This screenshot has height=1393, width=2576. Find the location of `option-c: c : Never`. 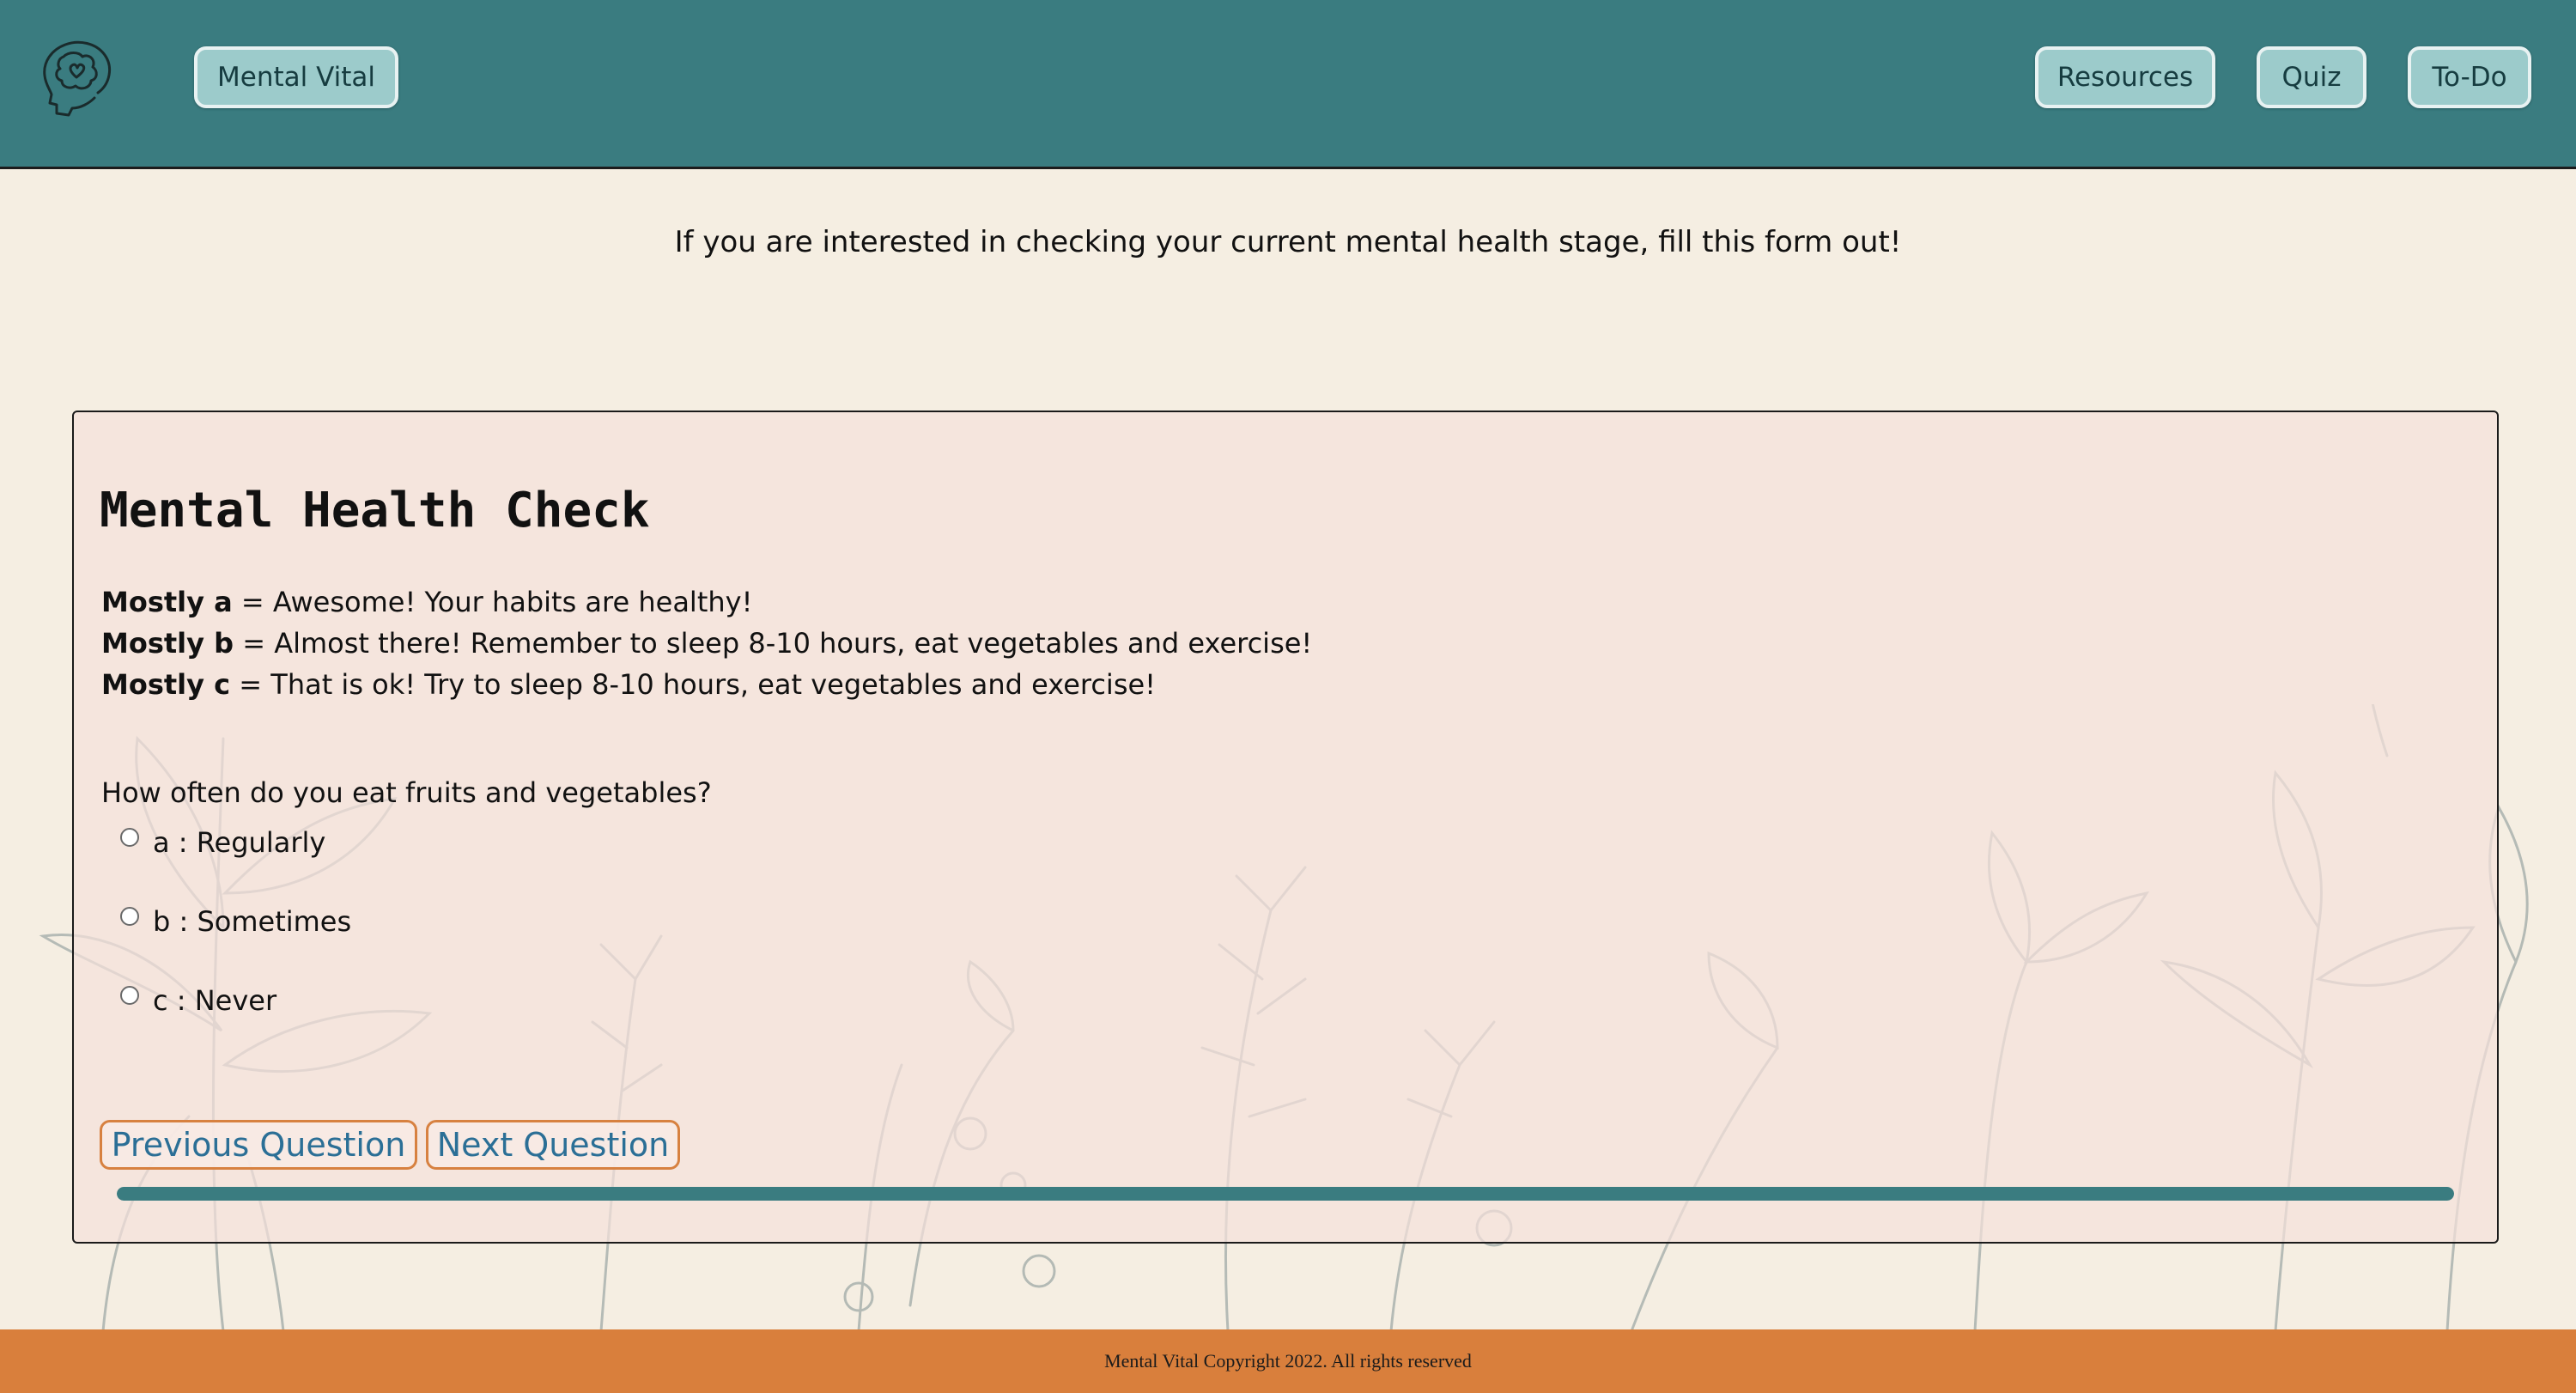

option-c: c : Never is located at coordinates (198, 1001).